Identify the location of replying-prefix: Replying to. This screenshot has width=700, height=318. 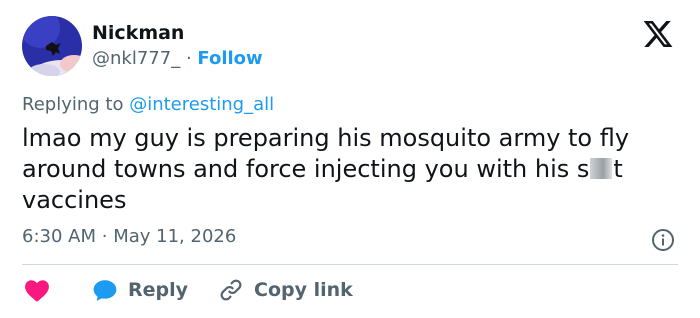
(73, 104).